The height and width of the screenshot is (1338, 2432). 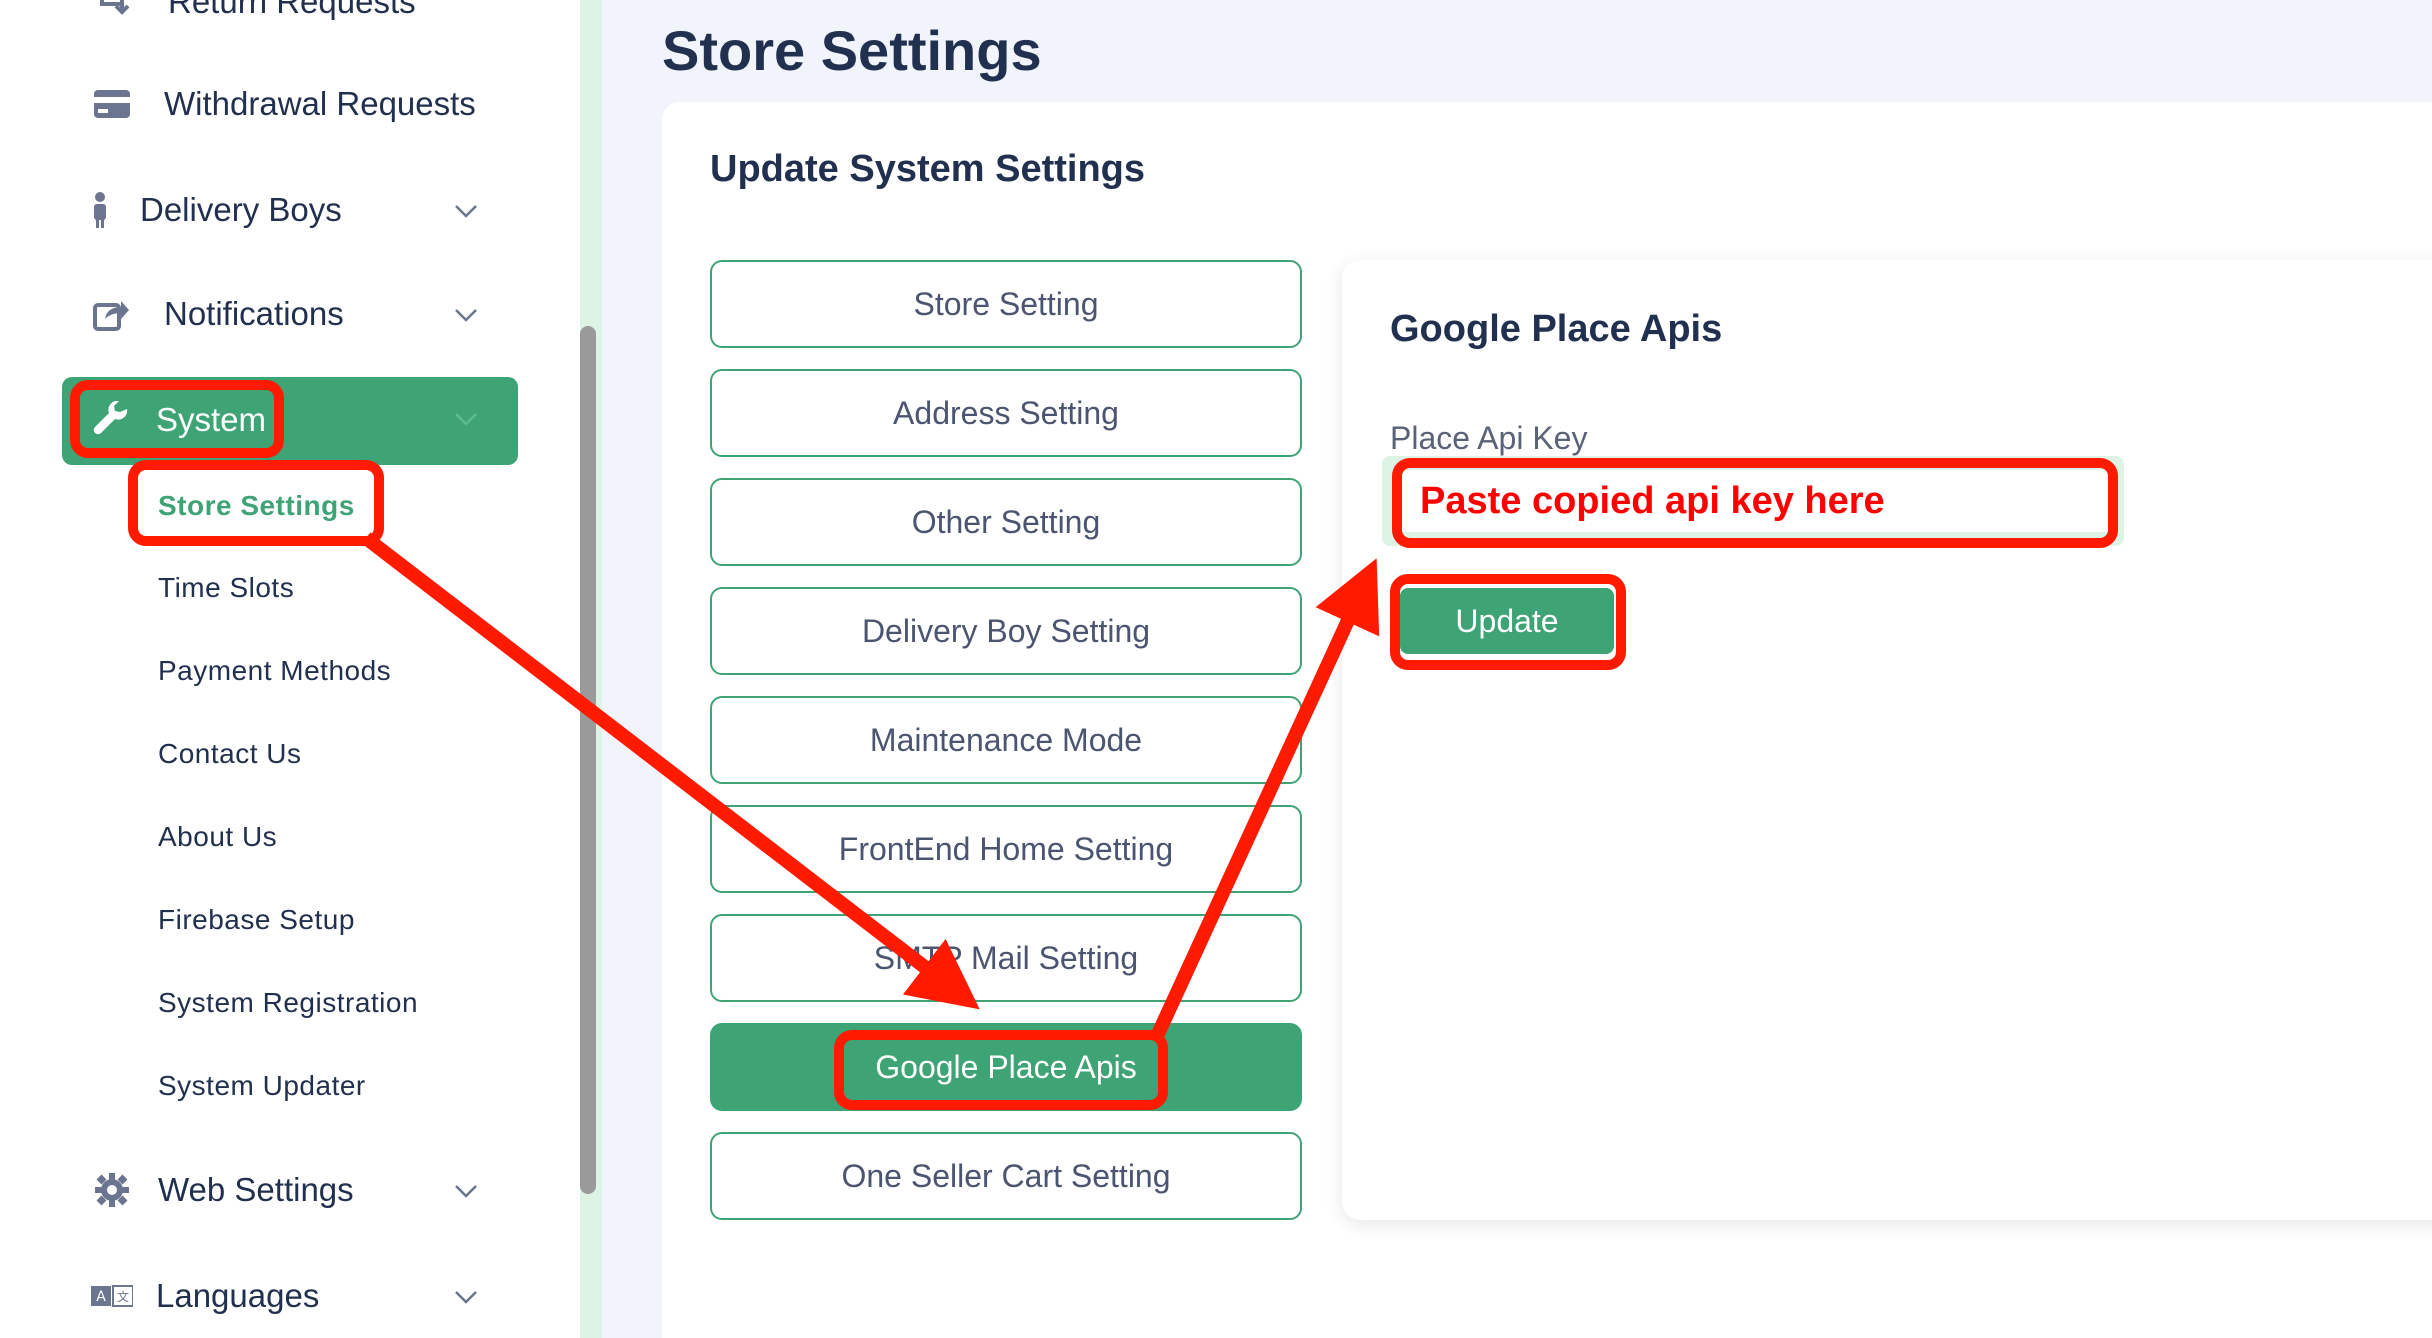 What do you see at coordinates (670, 771) in the screenshot?
I see `arrow-to-google-place-apis-tab` at bounding box center [670, 771].